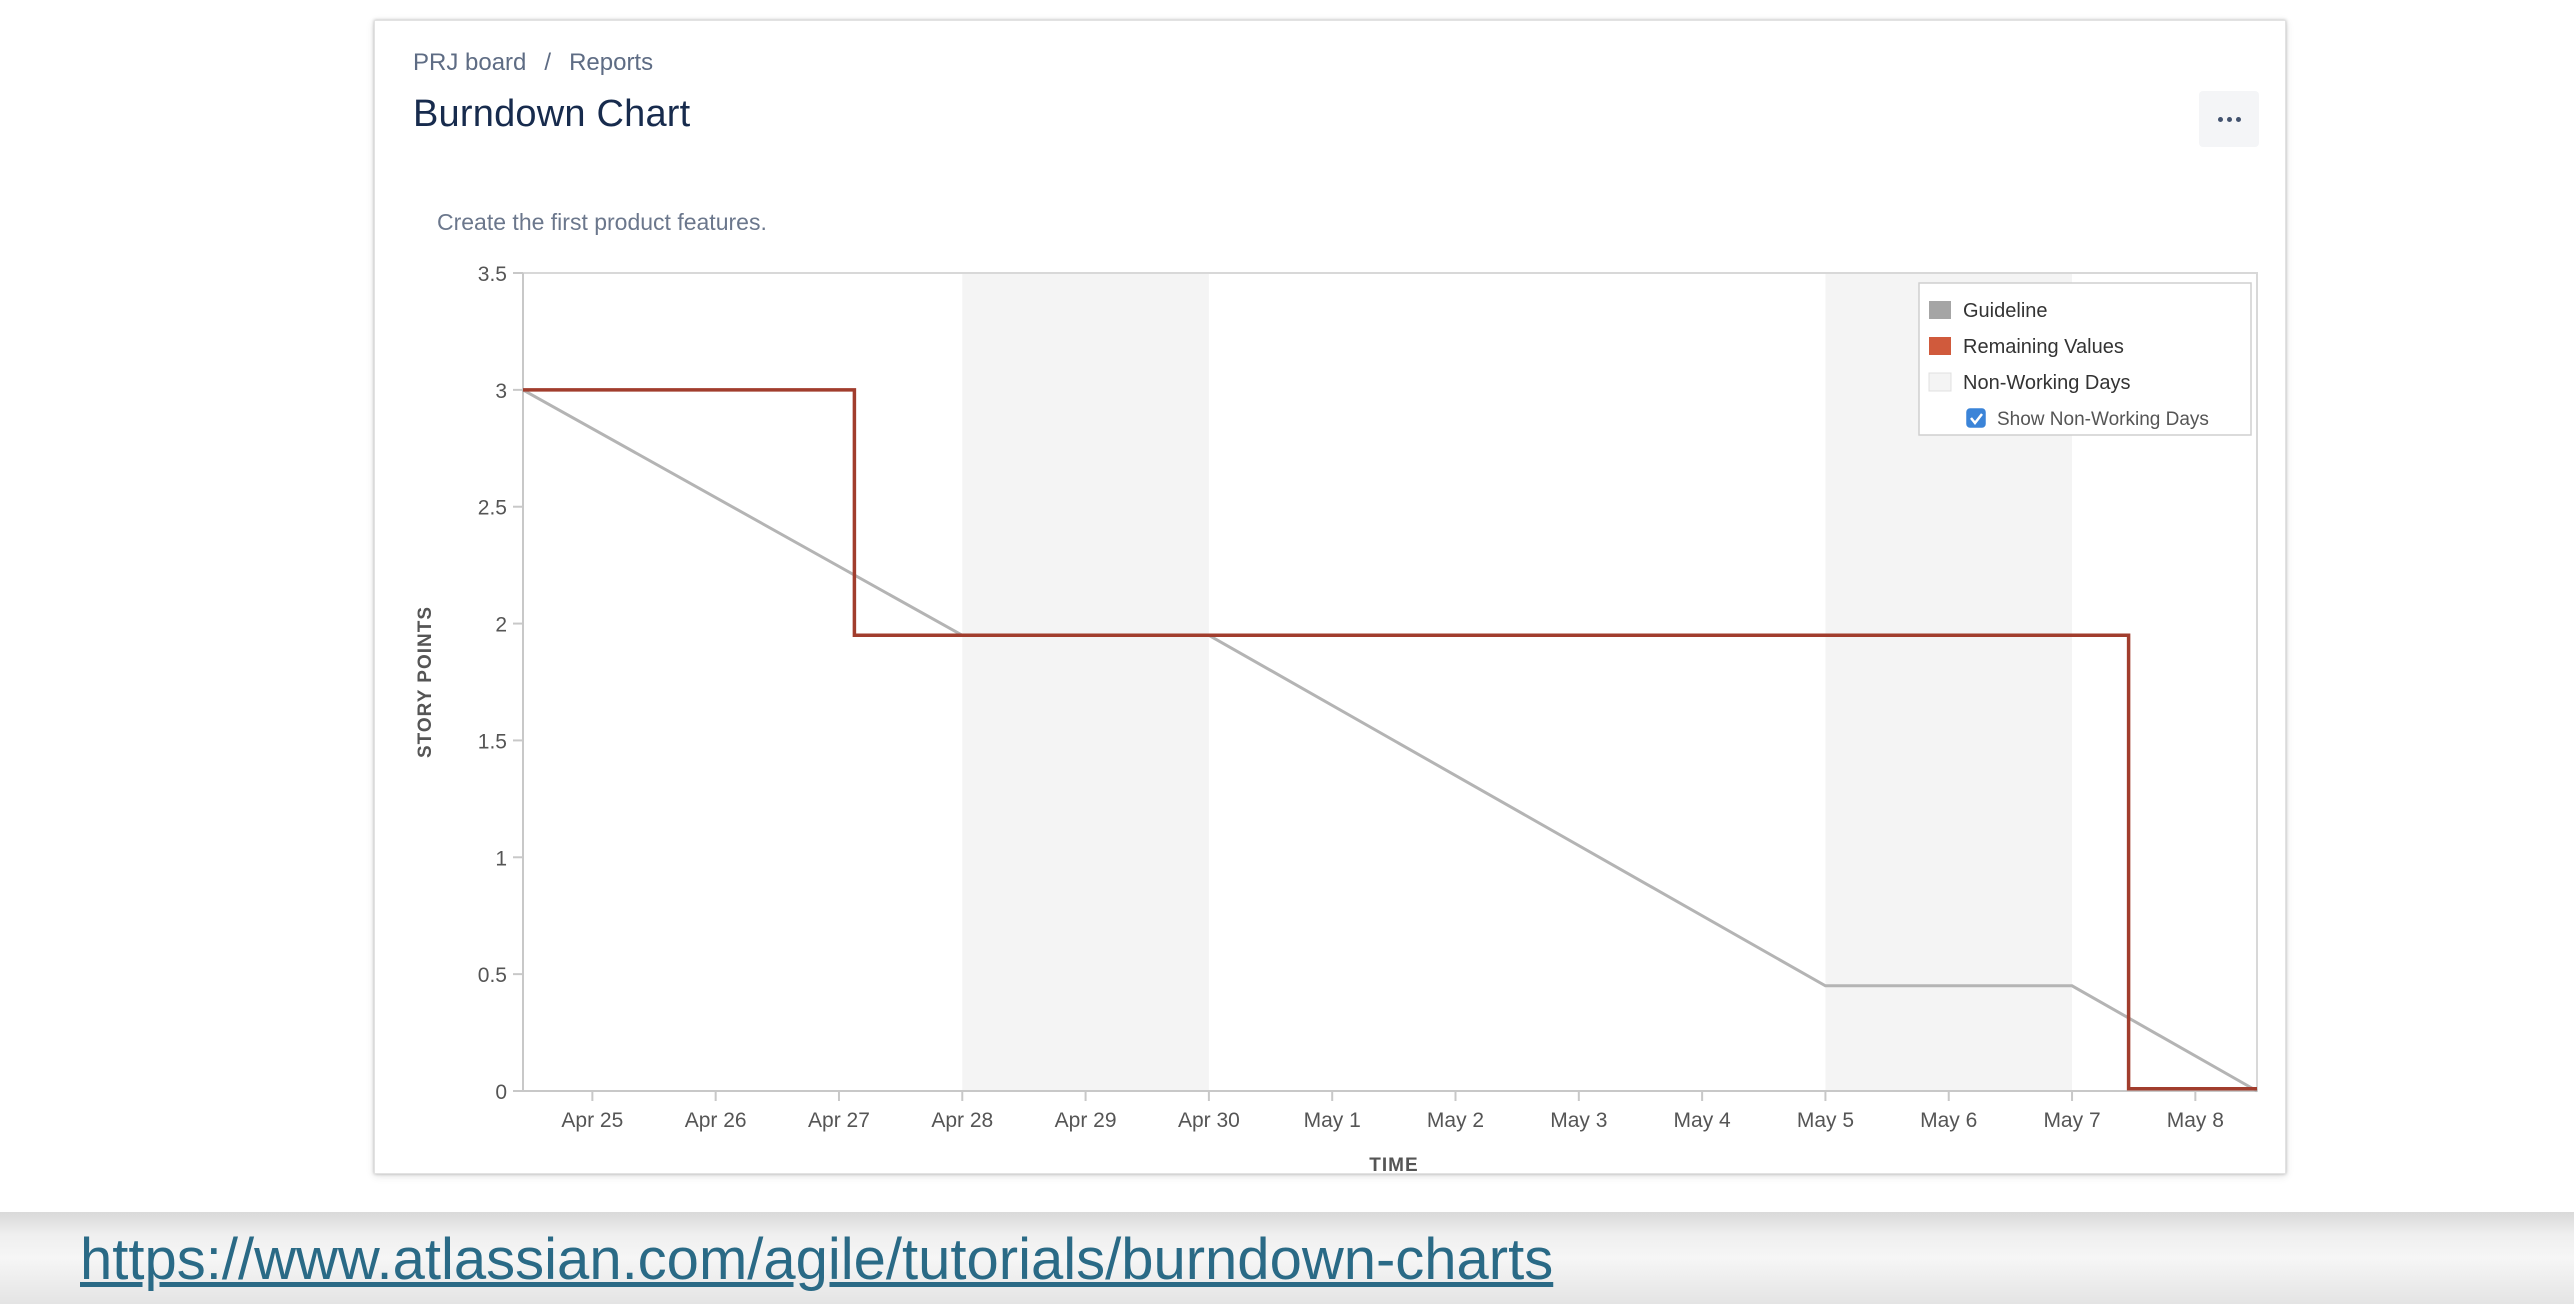 The width and height of the screenshot is (2574, 1304). Describe the element at coordinates (1332, 1120) in the screenshot. I see `x-tick-label: May 1` at that location.